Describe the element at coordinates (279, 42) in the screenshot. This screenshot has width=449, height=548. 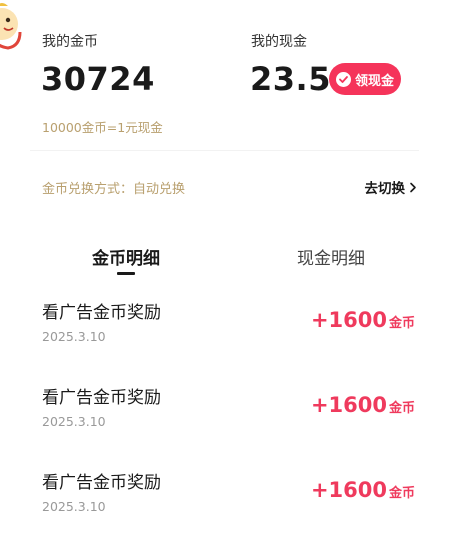
I see `cash-label: 我的现金` at that location.